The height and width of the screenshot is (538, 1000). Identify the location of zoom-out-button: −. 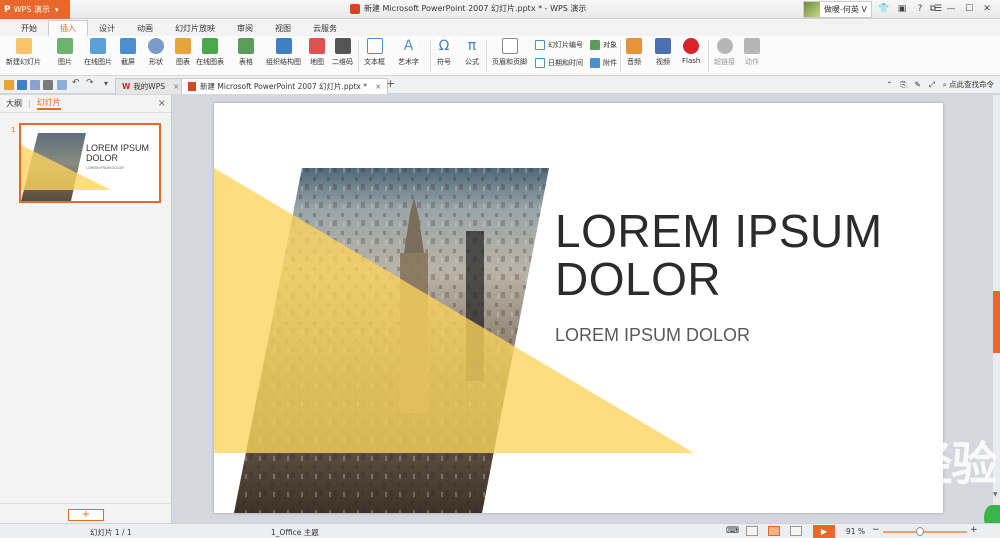
(876, 530).